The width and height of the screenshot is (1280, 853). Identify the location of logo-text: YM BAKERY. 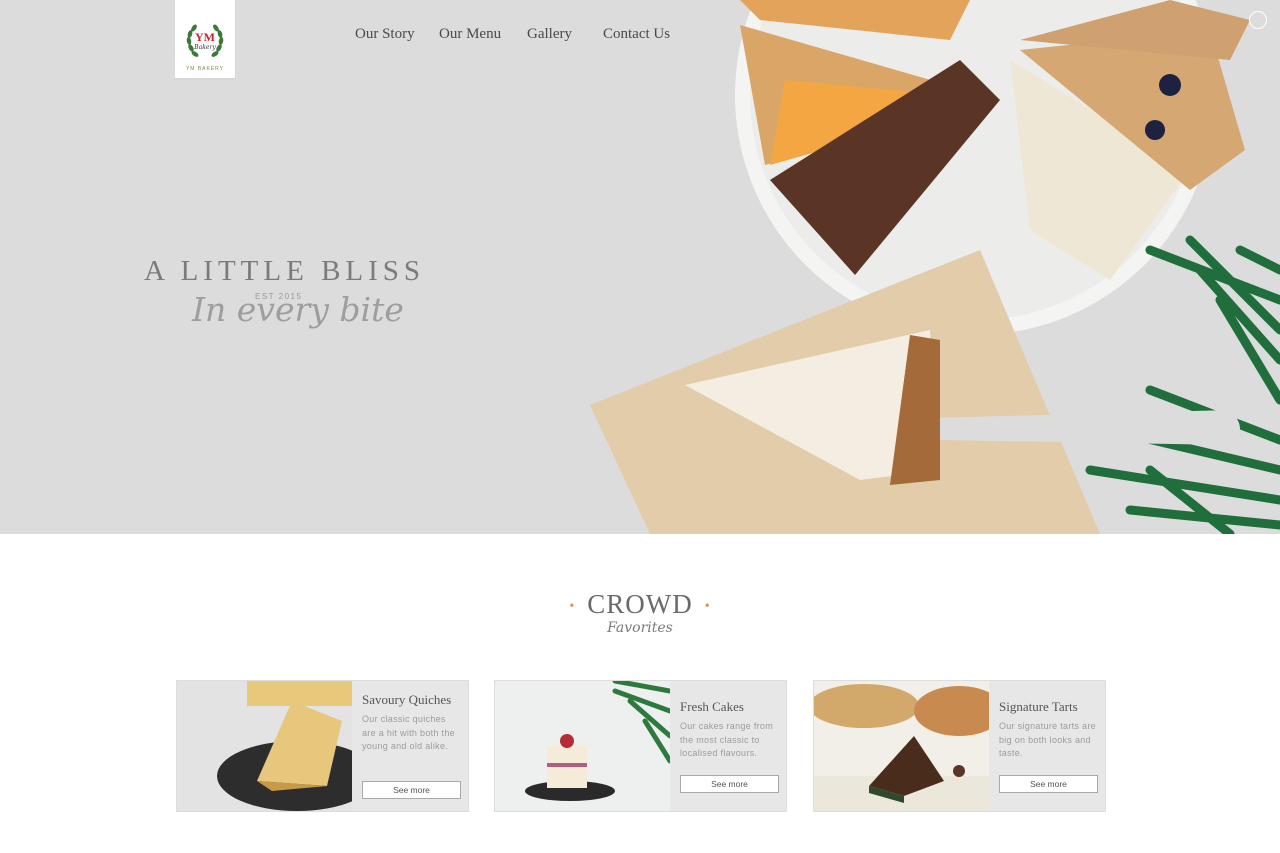
(205, 69).